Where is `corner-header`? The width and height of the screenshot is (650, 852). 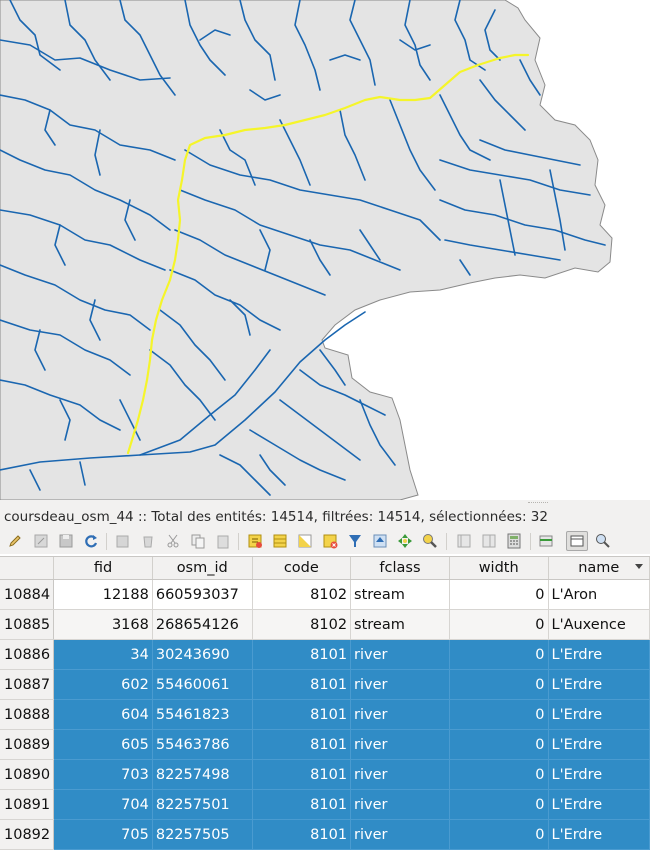 corner-header is located at coordinates (27, 568).